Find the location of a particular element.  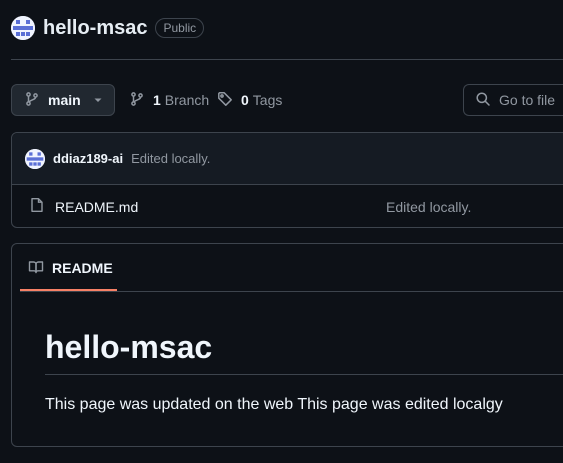

owner-avatar is located at coordinates (23, 28).